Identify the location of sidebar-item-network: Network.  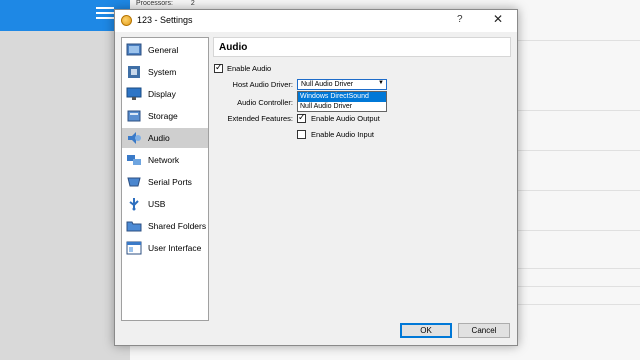
(165, 160).